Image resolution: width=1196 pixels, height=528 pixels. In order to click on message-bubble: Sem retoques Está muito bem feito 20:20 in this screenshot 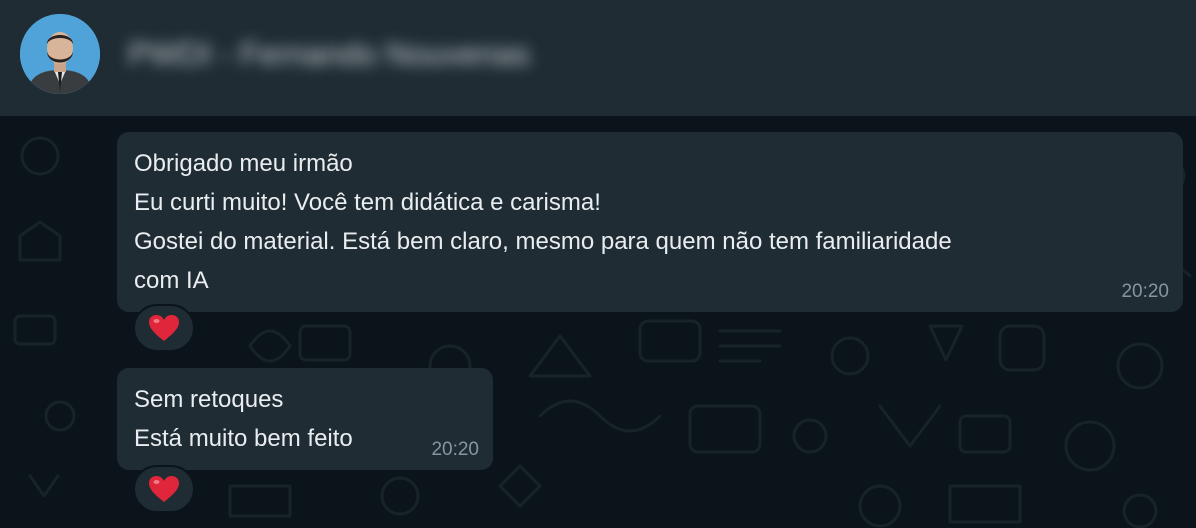, I will do `click(305, 419)`.